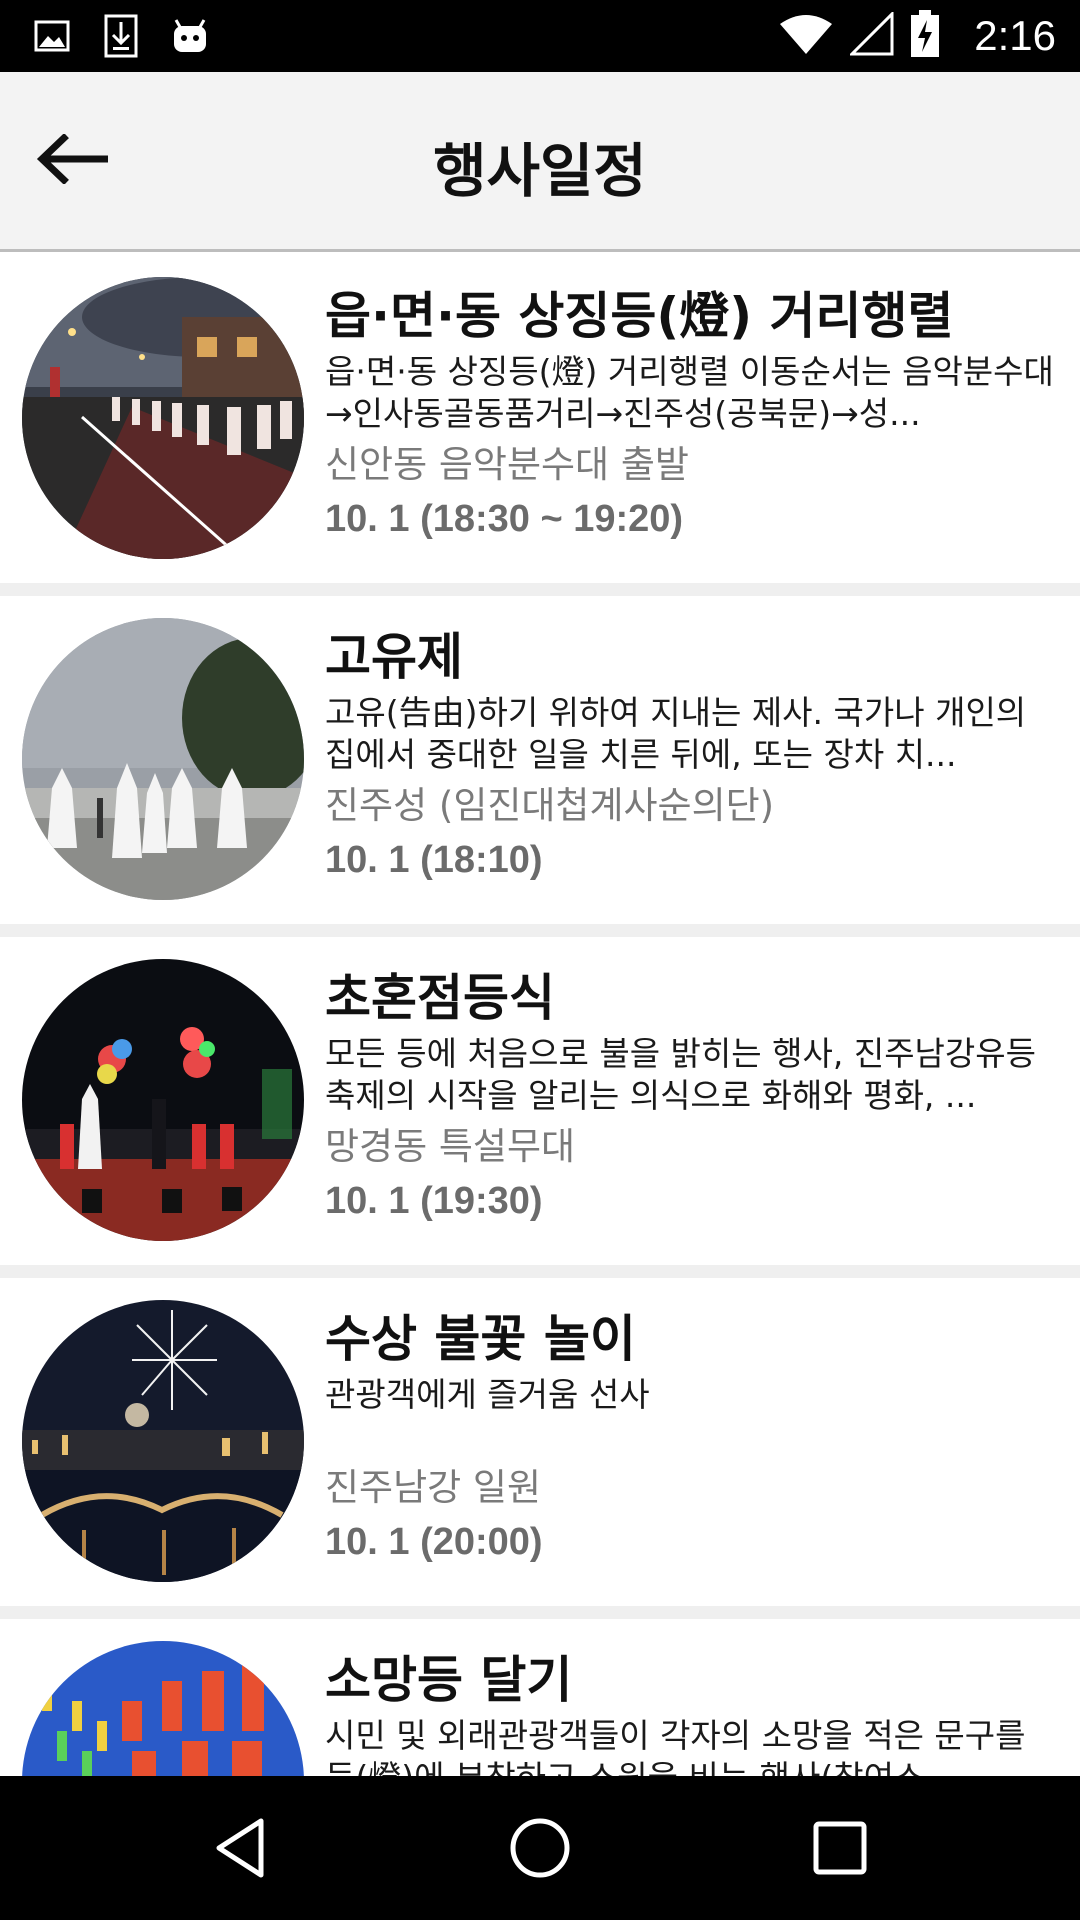  Describe the element at coordinates (434, 1542) in the screenshot. I see `event-time: 10. 1 (20:00)` at that location.